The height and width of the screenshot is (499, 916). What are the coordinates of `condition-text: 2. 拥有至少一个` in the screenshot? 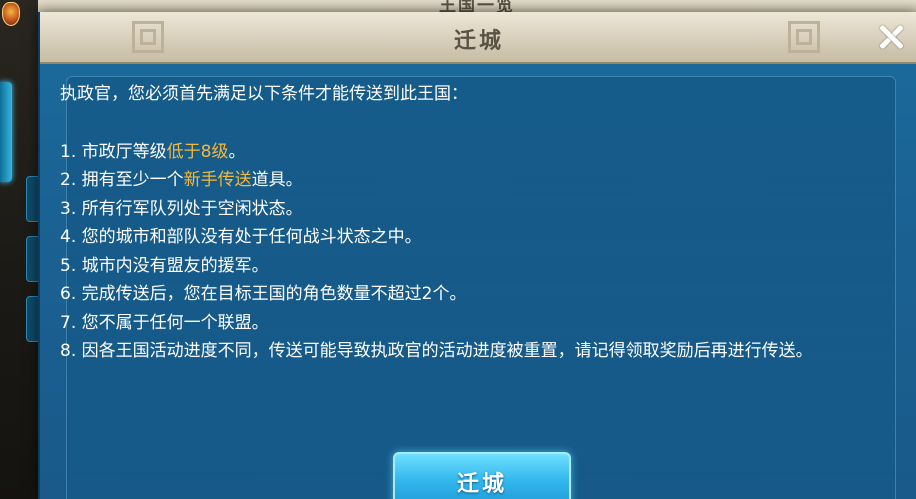 It's located at (122, 180).